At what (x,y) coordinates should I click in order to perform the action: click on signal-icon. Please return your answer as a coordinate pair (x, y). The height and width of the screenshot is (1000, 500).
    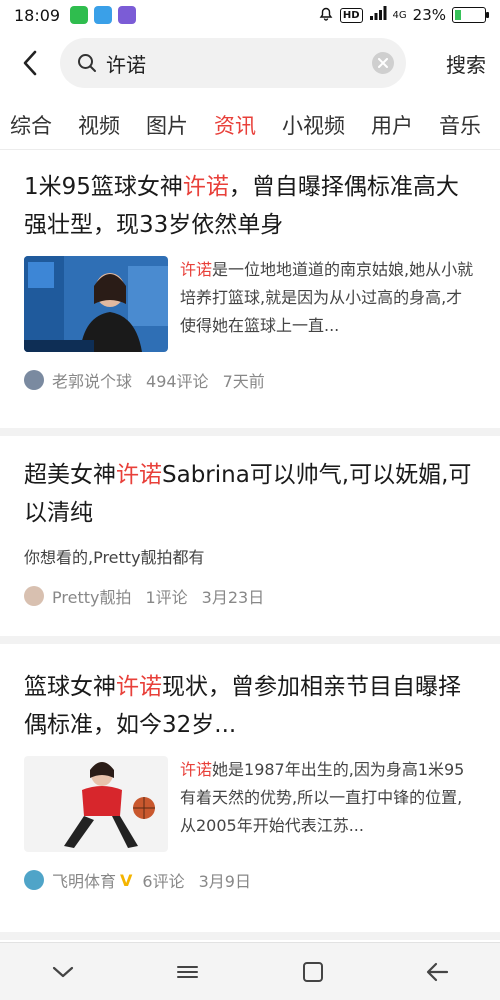
    Looking at the image, I should click on (378, 15).